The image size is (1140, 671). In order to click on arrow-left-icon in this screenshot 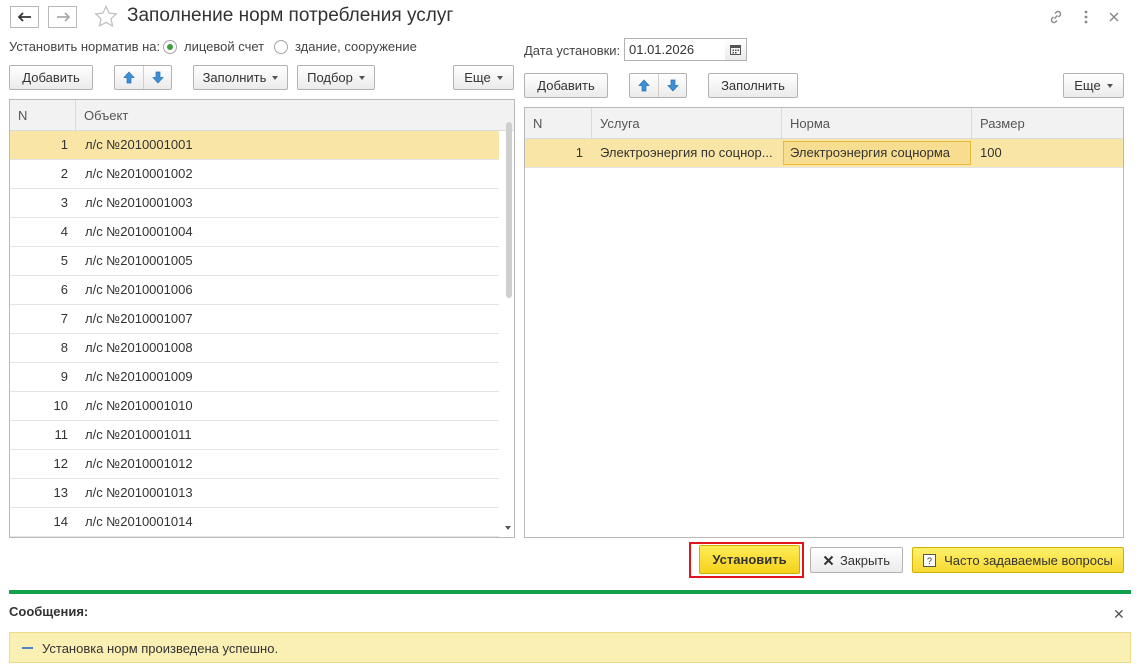, I will do `click(24, 17)`.